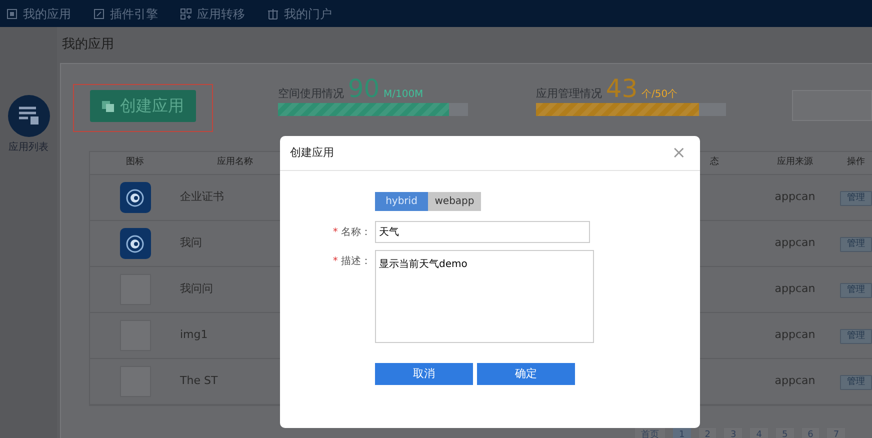 The height and width of the screenshot is (438, 872). What do you see at coordinates (856, 163) in the screenshot?
I see `column-header: 操作` at bounding box center [856, 163].